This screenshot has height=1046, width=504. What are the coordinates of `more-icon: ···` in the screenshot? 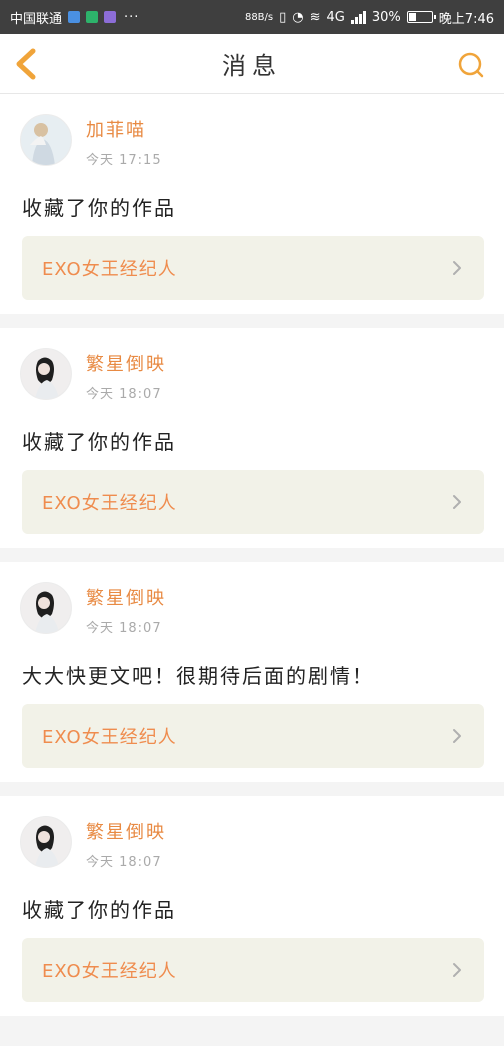 It's located at (132, 17).